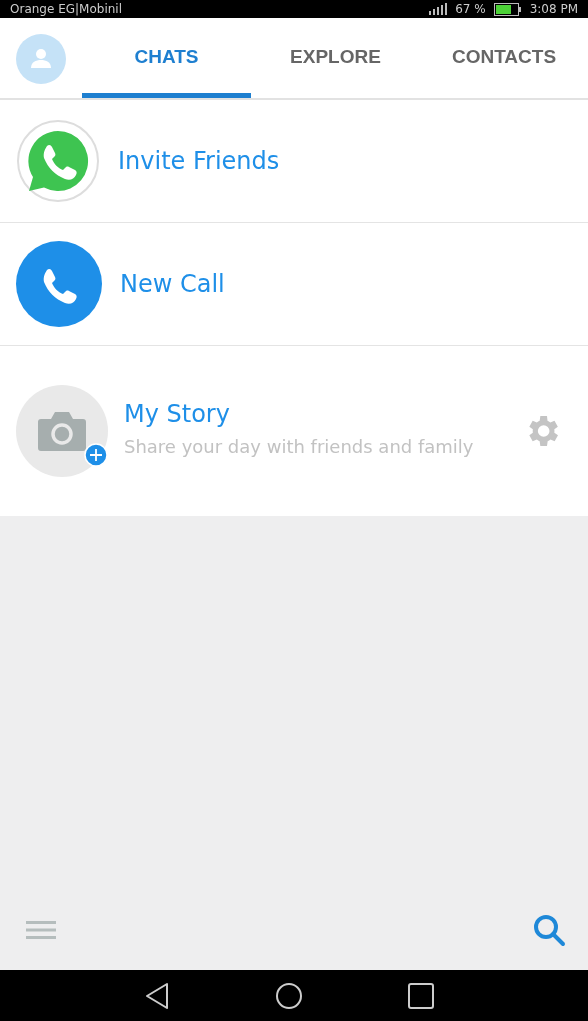 This screenshot has width=588, height=1021. I want to click on carrier-name: Orange EG|Mobinil, so click(66, 9).